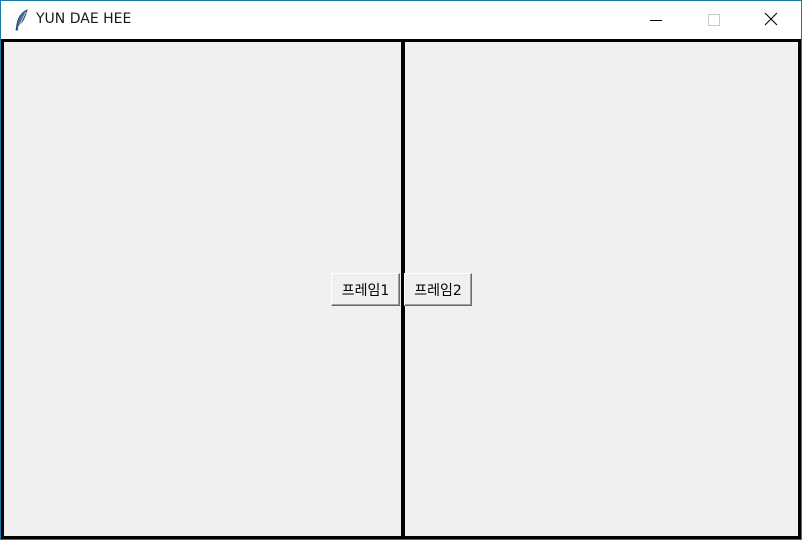  What do you see at coordinates (365, 289) in the screenshot?
I see `frame1-button: 프레임1` at bounding box center [365, 289].